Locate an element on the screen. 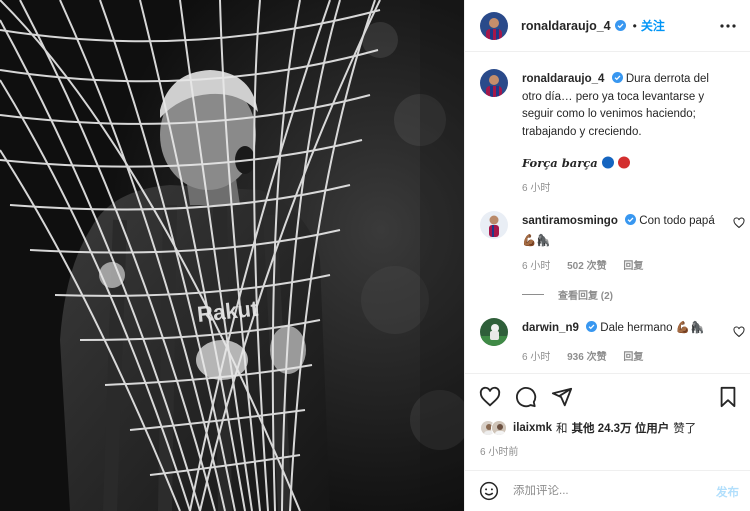  comment-text-block: santiramosmingo Con todo papá 💪🏾🦍 is located at coordinates (622, 231).